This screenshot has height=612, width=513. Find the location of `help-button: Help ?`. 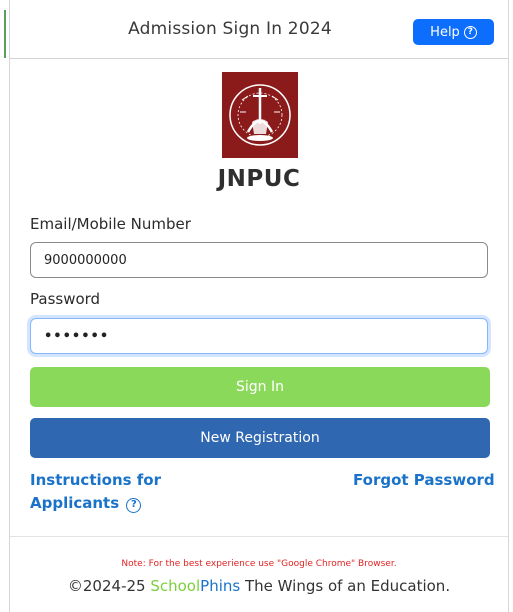

help-button: Help ? is located at coordinates (453, 32).